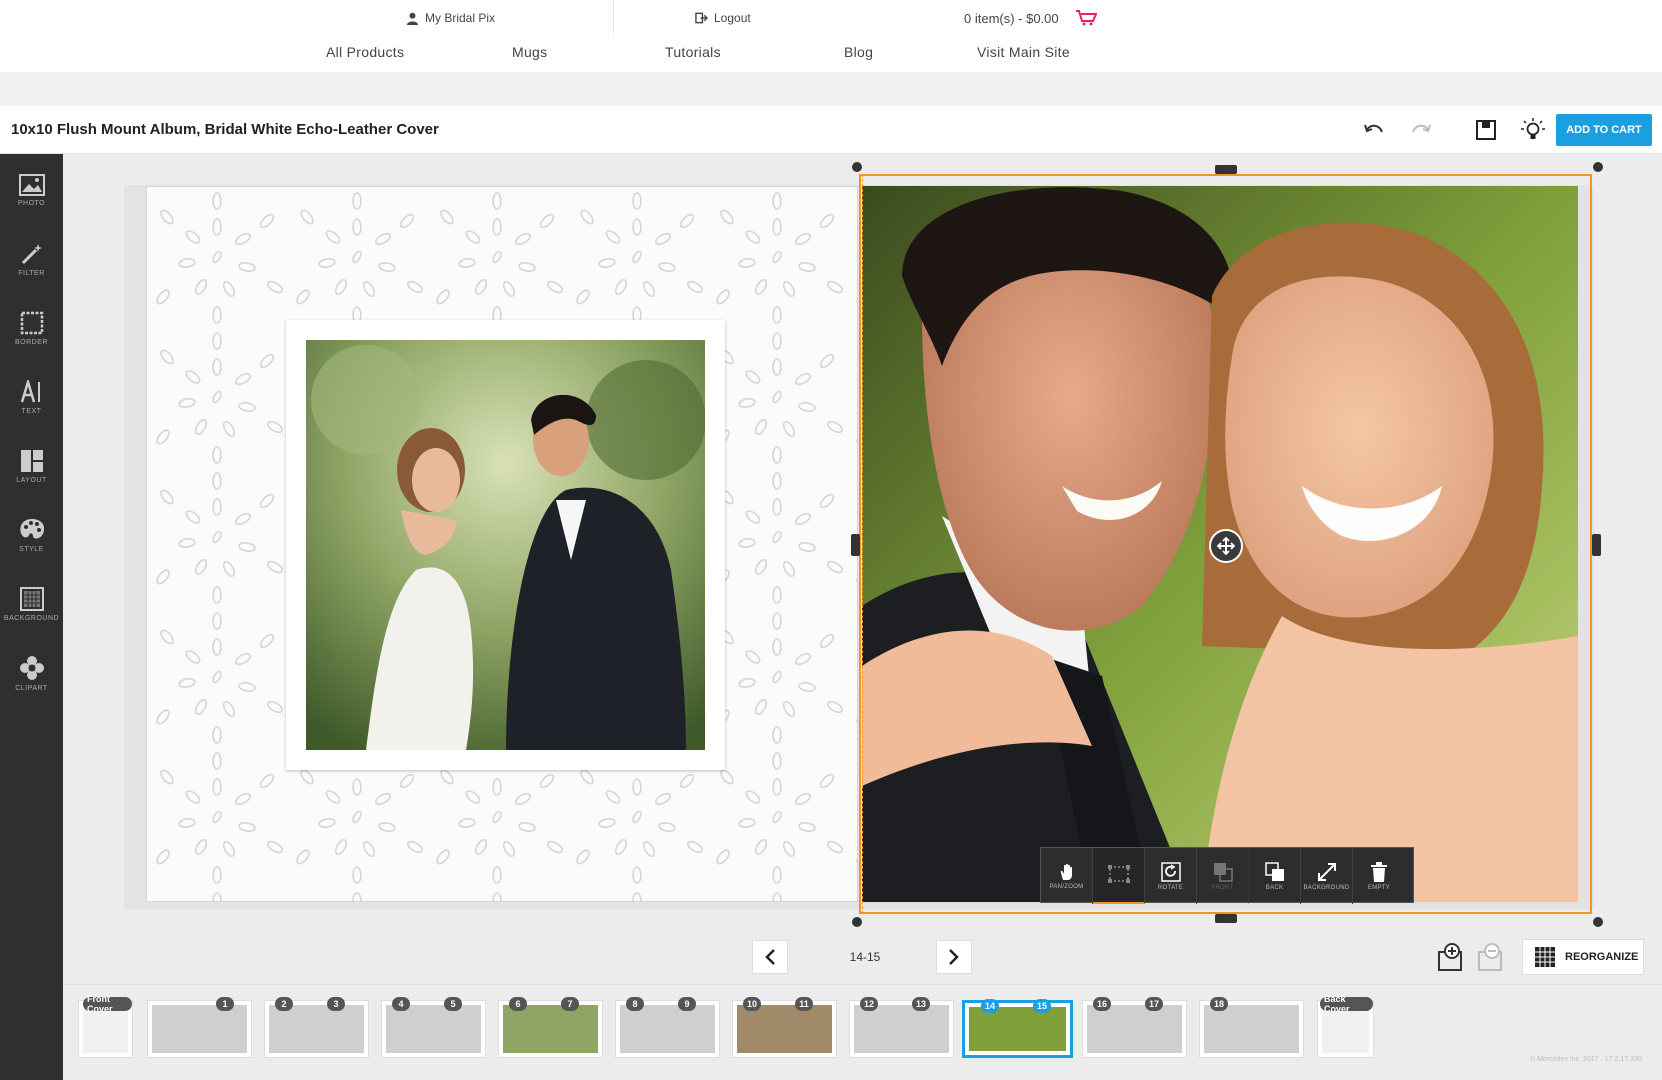  Describe the element at coordinates (1346, 1004) in the screenshot. I see `thumb-label: Back Cover` at that location.